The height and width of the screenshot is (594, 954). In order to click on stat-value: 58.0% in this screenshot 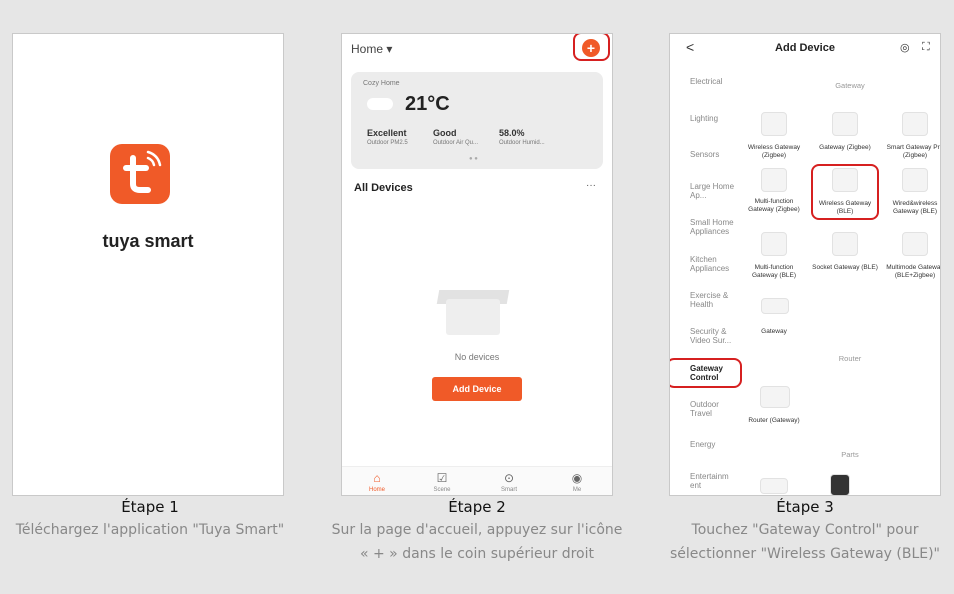, I will do `click(512, 133)`.